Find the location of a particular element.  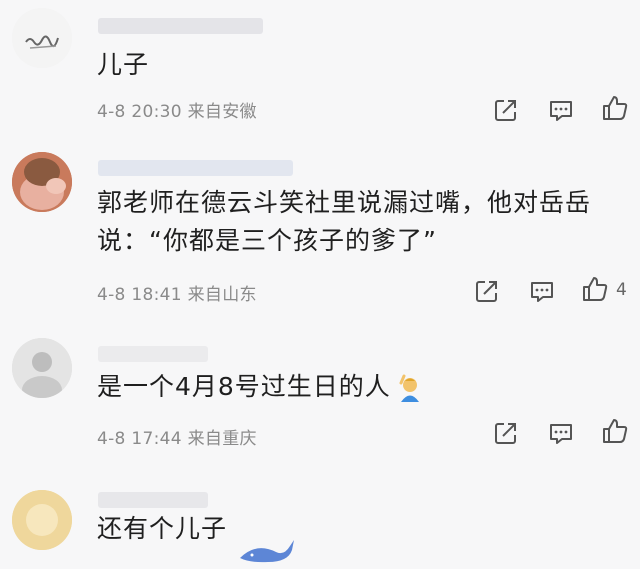

person-gesturing-icon is located at coordinates (409, 388).